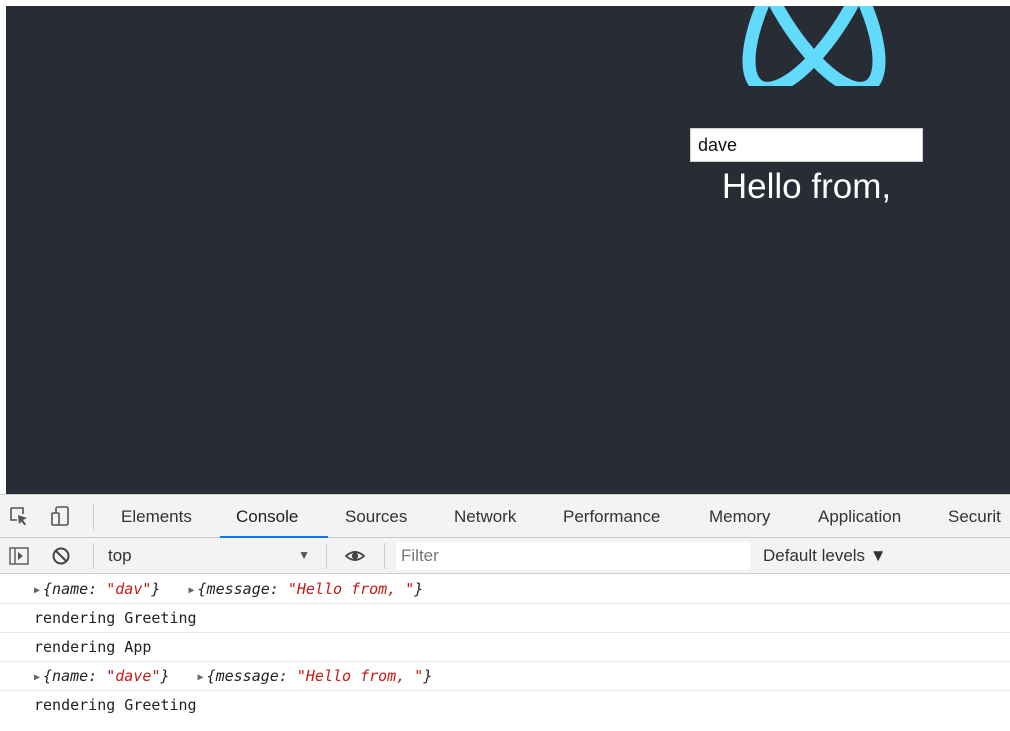  Describe the element at coordinates (825, 555) in the screenshot. I see `log-levels-dropdown: Default levels ▼` at that location.